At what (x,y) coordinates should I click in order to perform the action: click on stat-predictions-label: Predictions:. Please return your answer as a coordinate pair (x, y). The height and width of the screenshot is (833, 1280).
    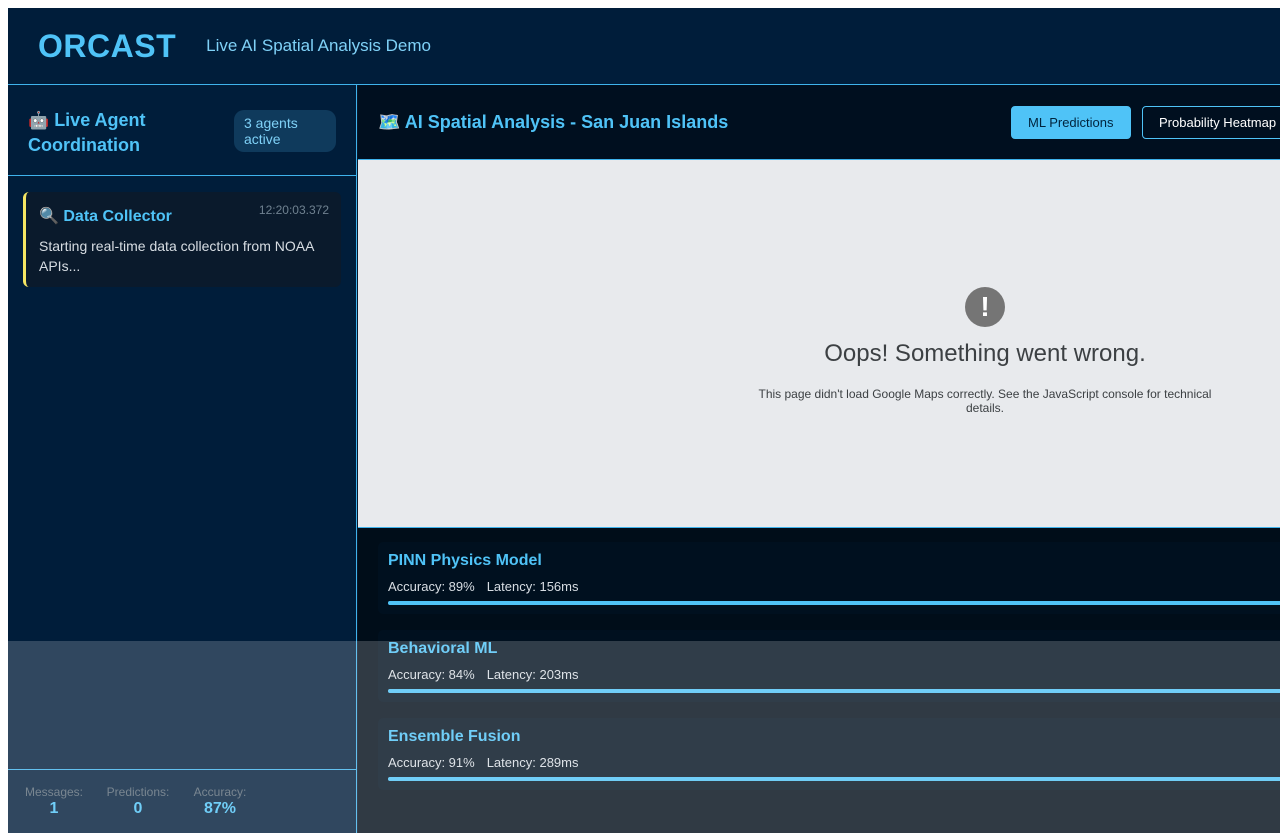
    Looking at the image, I should click on (138, 792).